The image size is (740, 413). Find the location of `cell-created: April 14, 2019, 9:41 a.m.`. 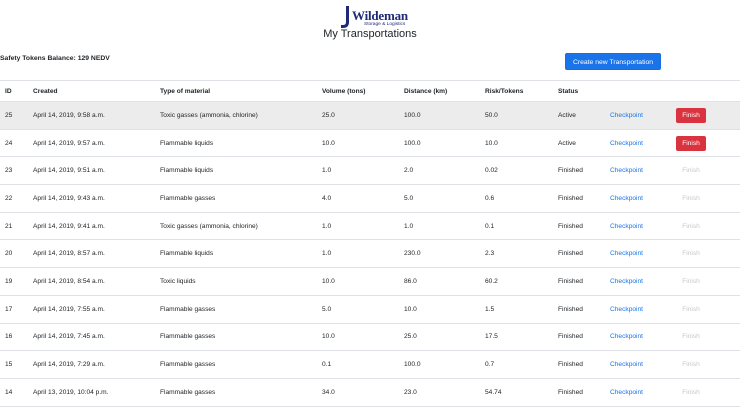

cell-created: April 14, 2019, 9:41 a.m. is located at coordinates (96, 226).